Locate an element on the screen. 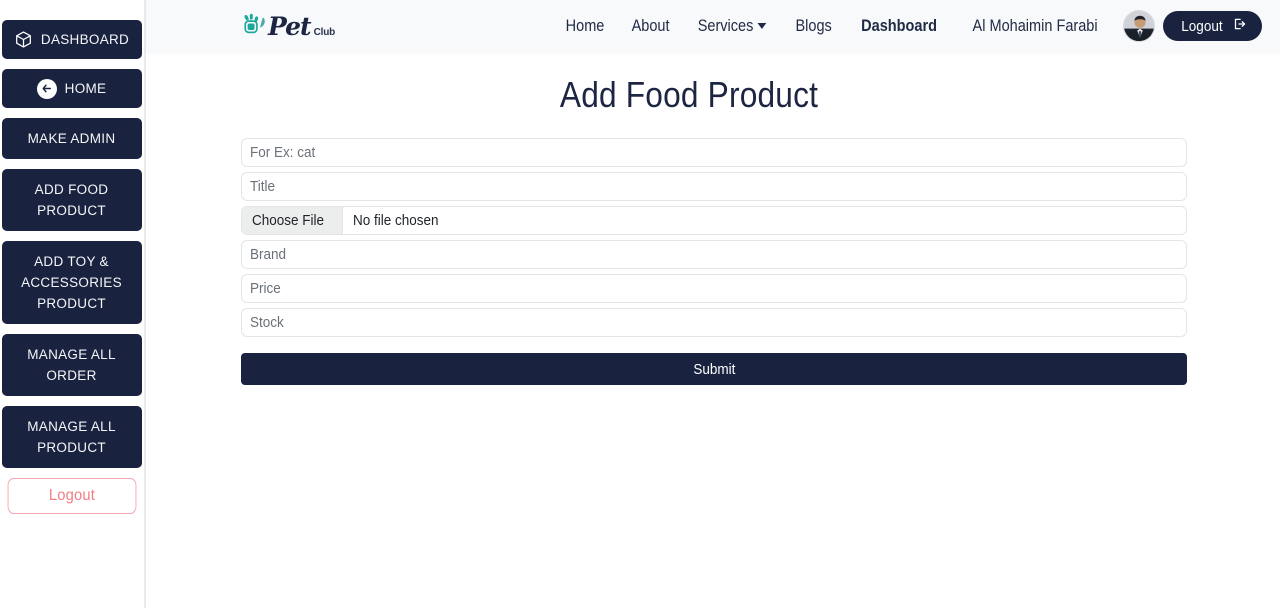 This screenshot has height=608, width=1280. sidebar-item-add-toy-accessories-product: ADD TOY & ACCESSORIES PRODUCT is located at coordinates (71, 282).